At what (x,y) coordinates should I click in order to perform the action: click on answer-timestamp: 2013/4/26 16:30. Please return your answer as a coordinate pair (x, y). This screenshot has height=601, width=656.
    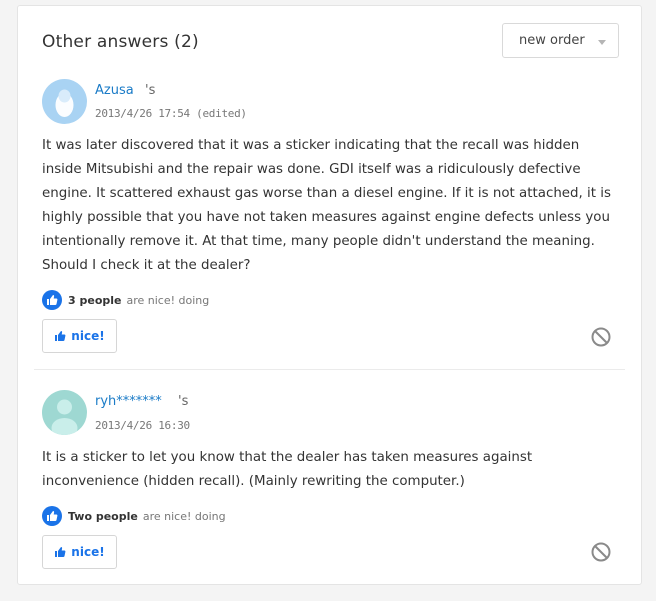
    Looking at the image, I should click on (142, 425).